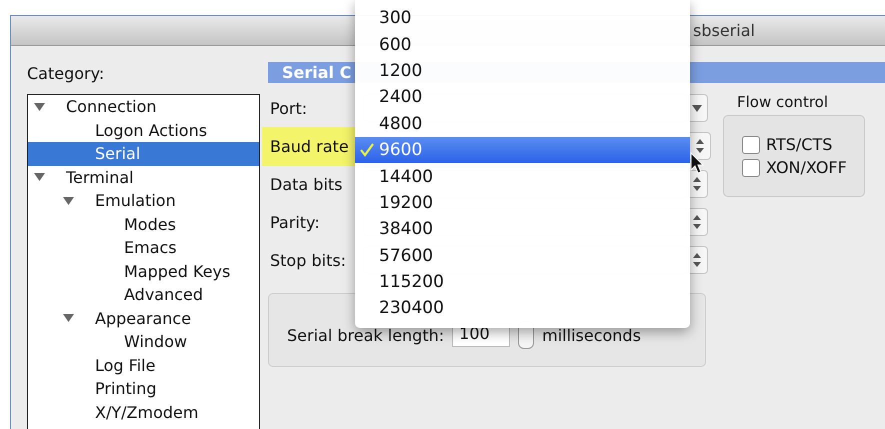 This screenshot has height=429, width=885. I want to click on menu-item: 300, so click(522, 18).